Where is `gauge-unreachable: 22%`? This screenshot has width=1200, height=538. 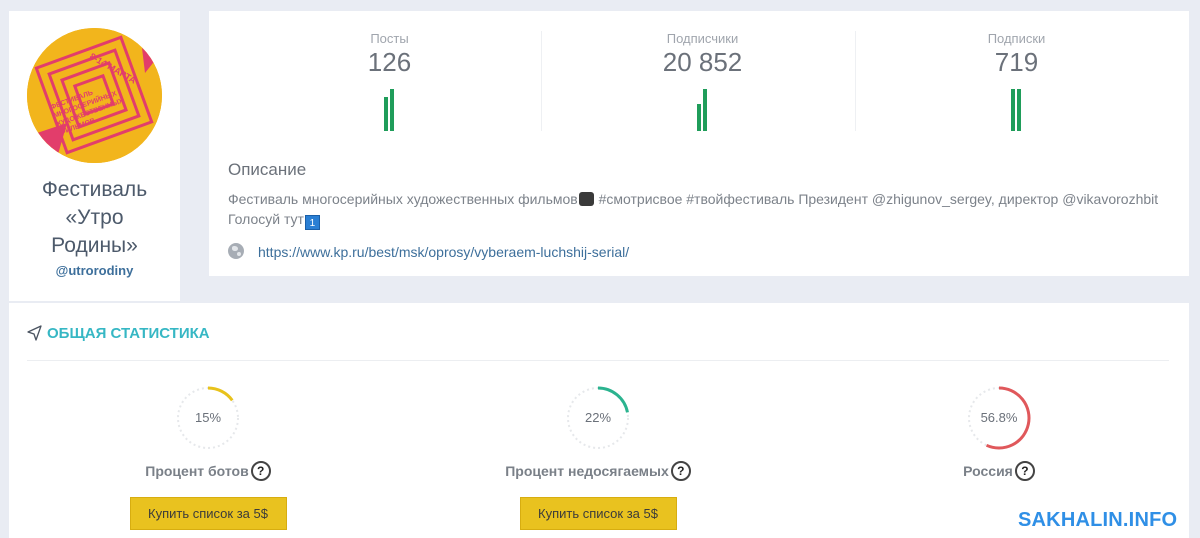 gauge-unreachable: 22% is located at coordinates (598, 418).